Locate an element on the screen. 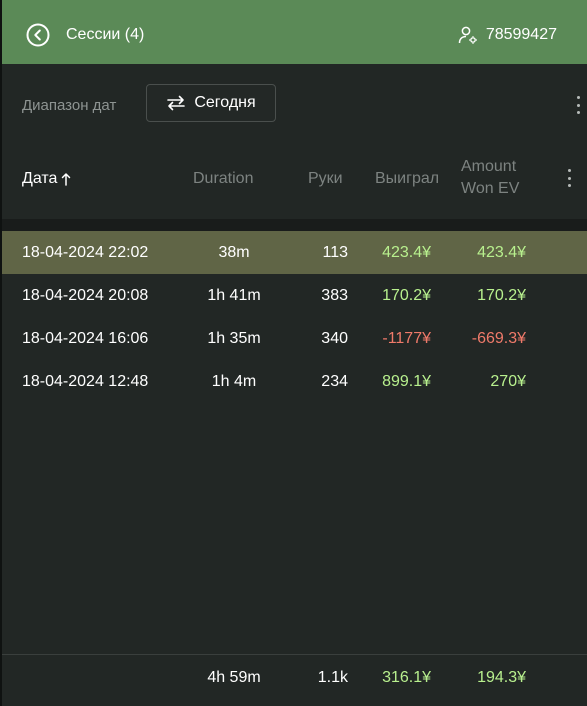  user-settings-icon is located at coordinates (467, 35).